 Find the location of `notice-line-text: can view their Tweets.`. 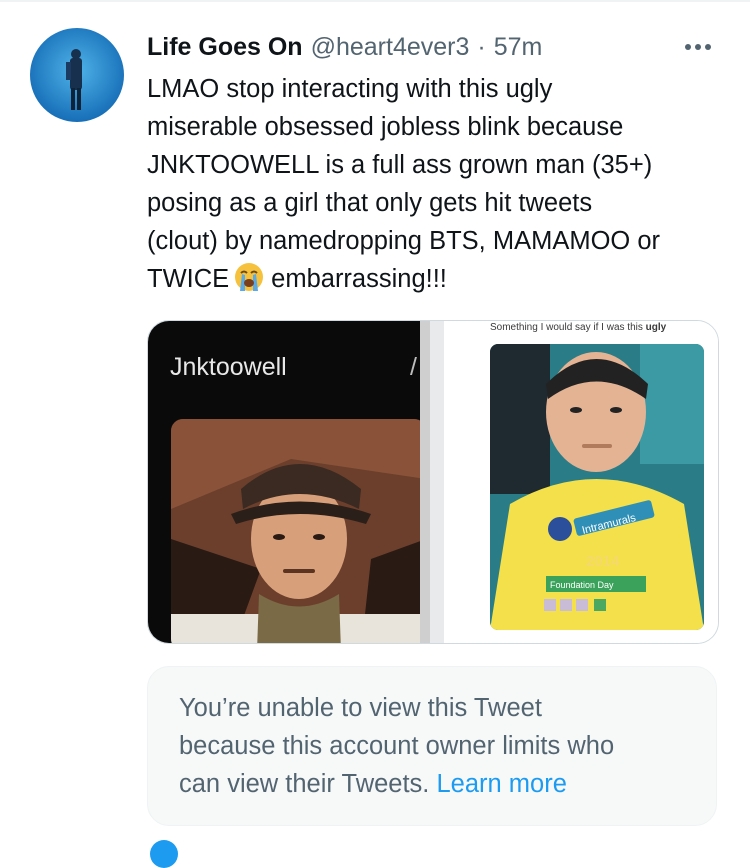

notice-line-text: can view their Tweets. is located at coordinates (304, 784).